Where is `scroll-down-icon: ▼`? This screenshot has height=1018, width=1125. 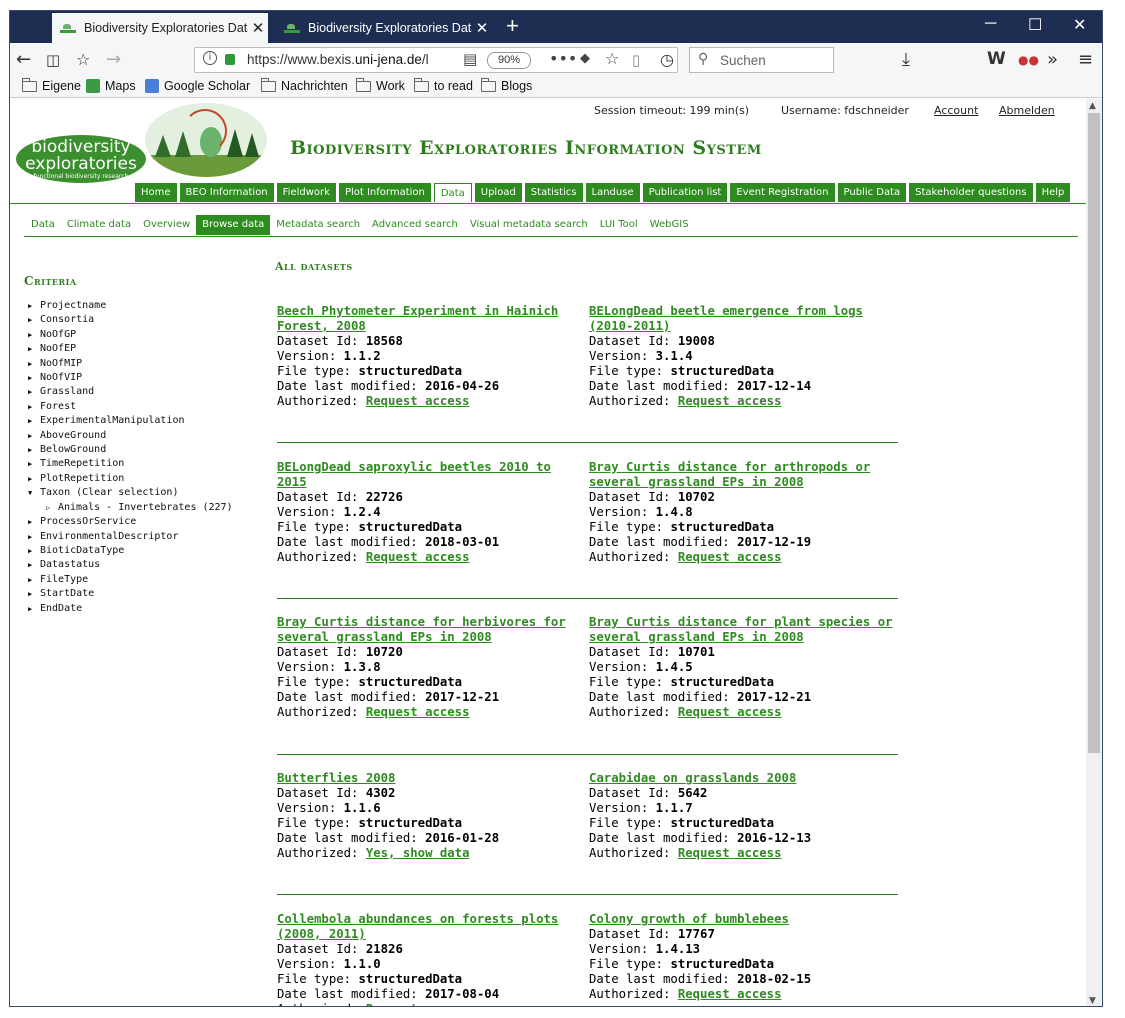
scroll-down-icon: ▼ is located at coordinates (1092, 1001).